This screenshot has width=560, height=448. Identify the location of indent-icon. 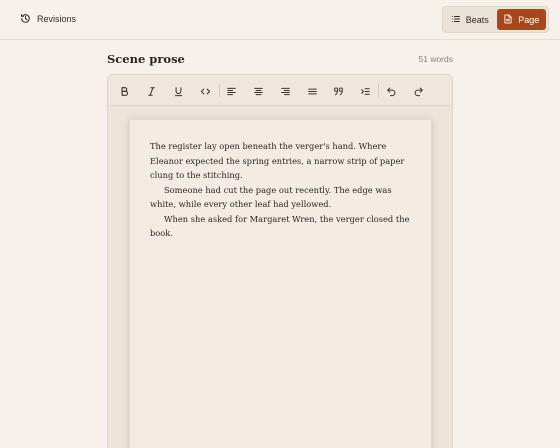
(365, 91).